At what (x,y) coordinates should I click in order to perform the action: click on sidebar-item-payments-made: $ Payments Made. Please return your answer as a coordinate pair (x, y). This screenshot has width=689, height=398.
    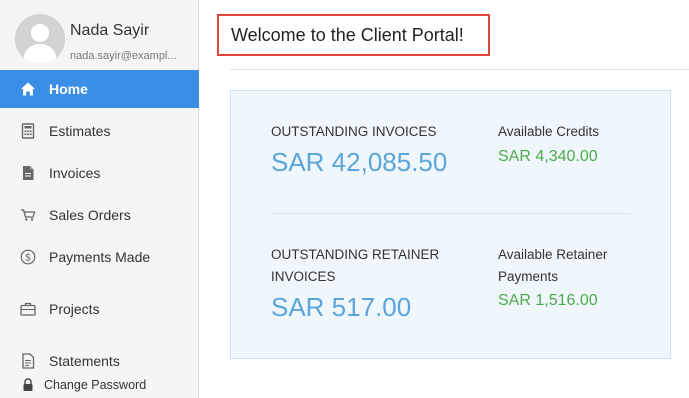
    Looking at the image, I should click on (99, 257).